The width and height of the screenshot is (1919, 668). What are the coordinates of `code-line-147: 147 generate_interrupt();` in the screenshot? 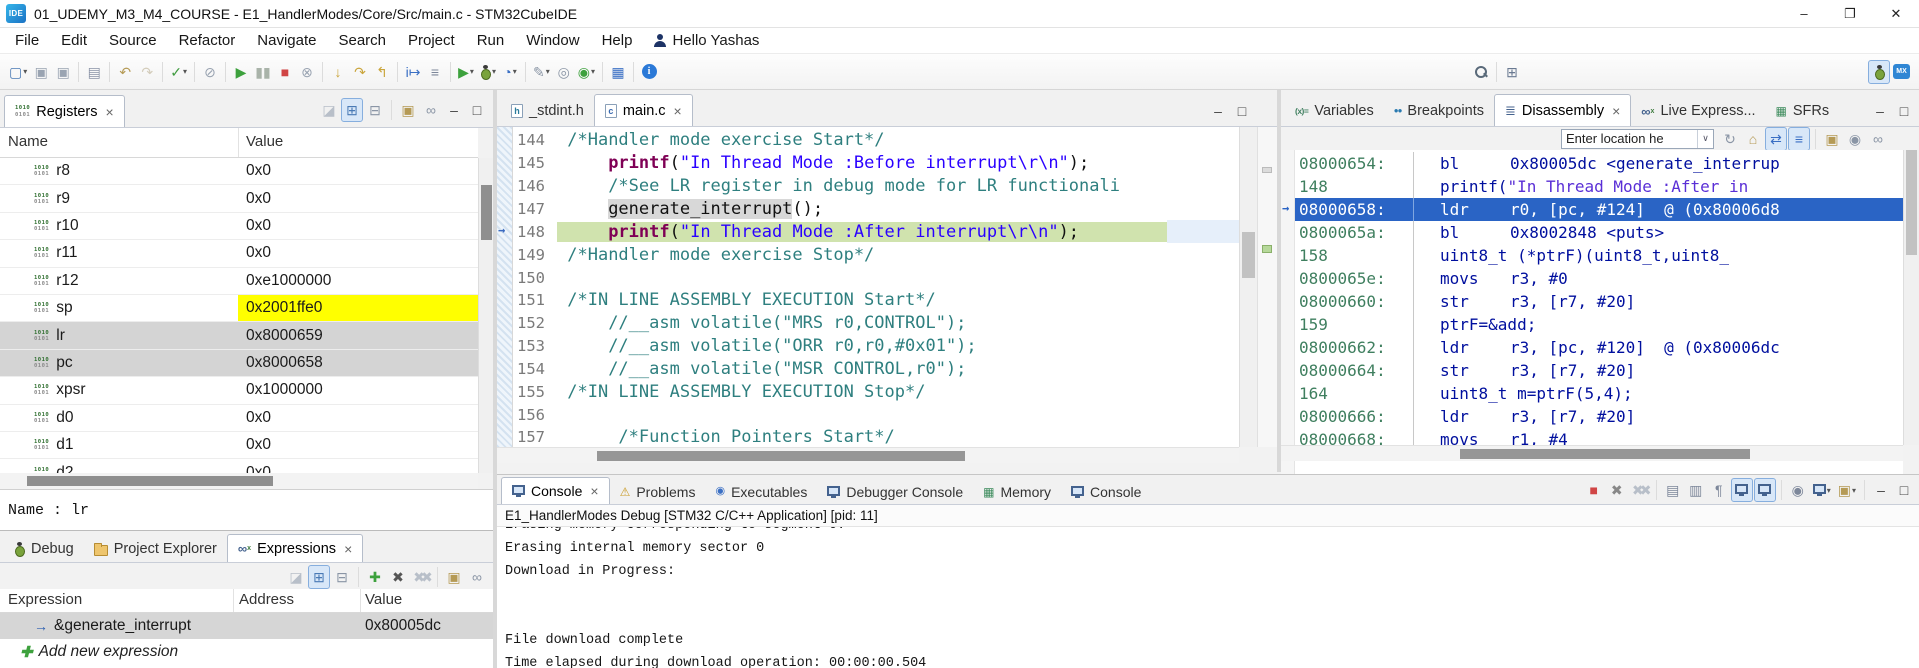 It's located at (876, 209).